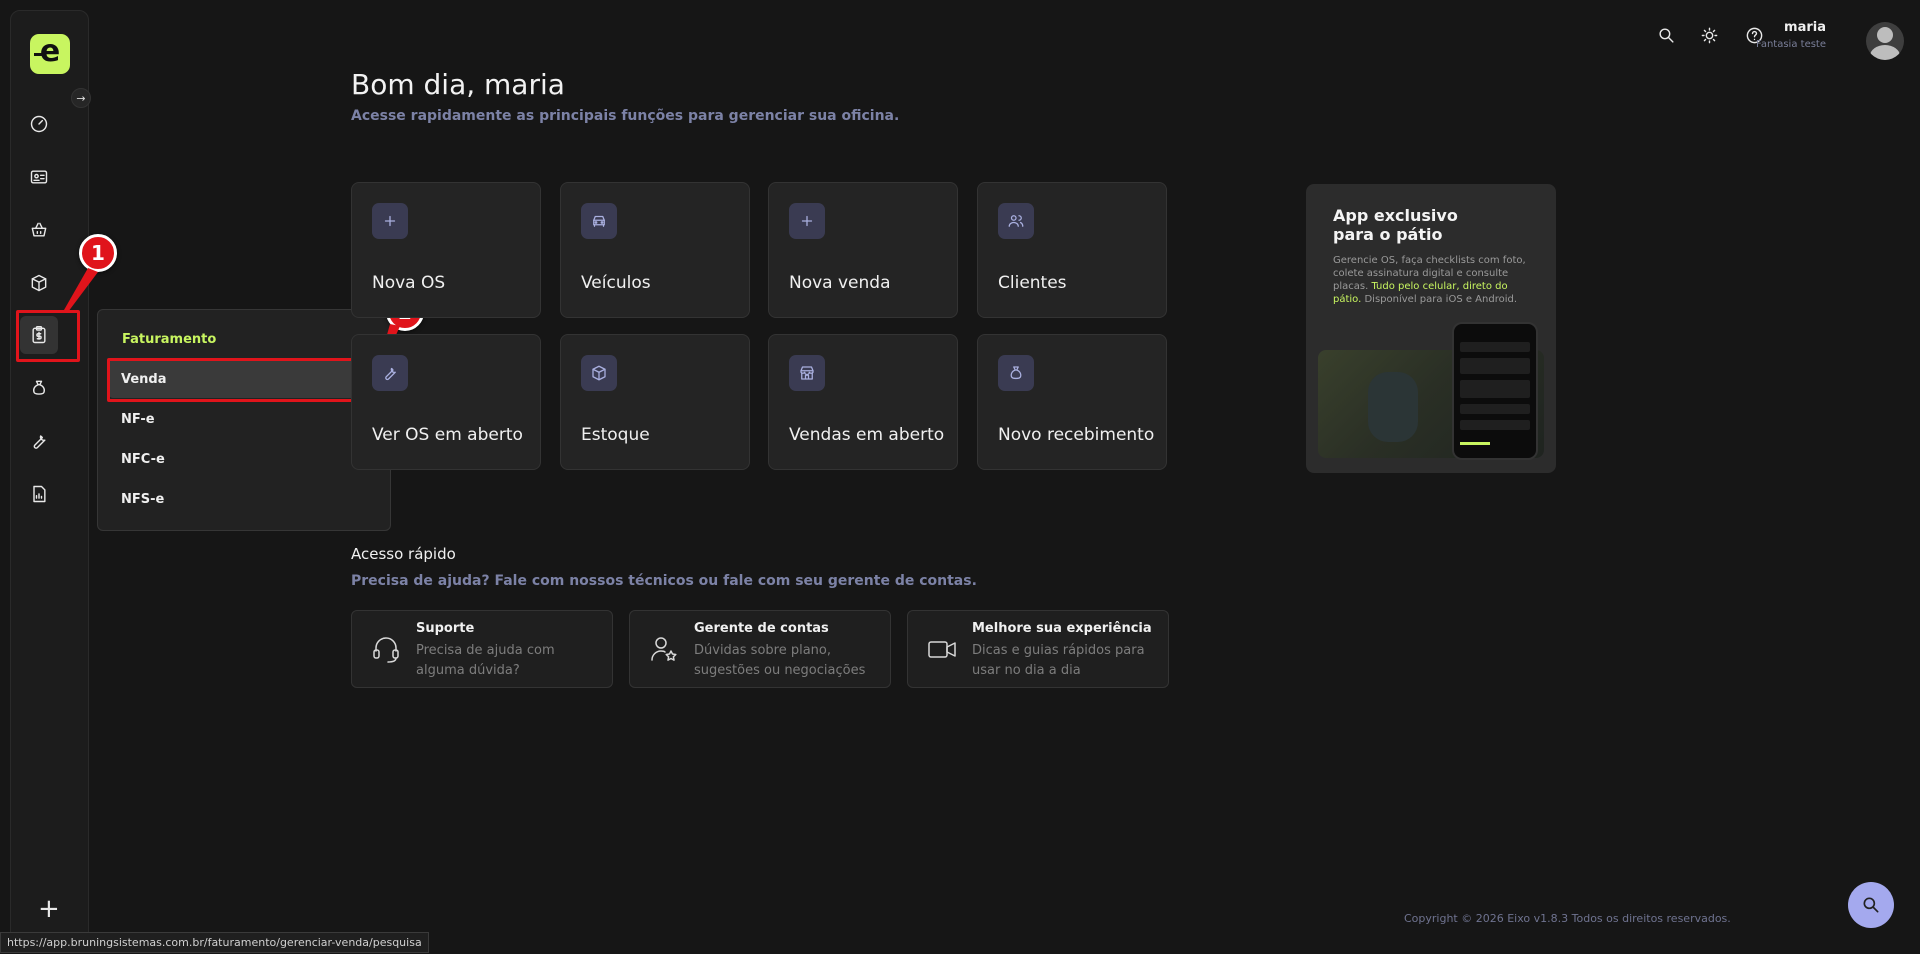 The height and width of the screenshot is (954, 1920). I want to click on card-label: Nova OS, so click(409, 283).